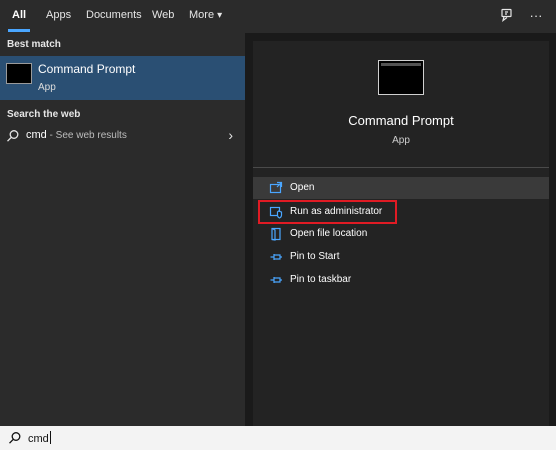 This screenshot has height=450, width=556. Describe the element at coordinates (401, 234) in the screenshot. I see `action-open-file-location: Open file location` at that location.